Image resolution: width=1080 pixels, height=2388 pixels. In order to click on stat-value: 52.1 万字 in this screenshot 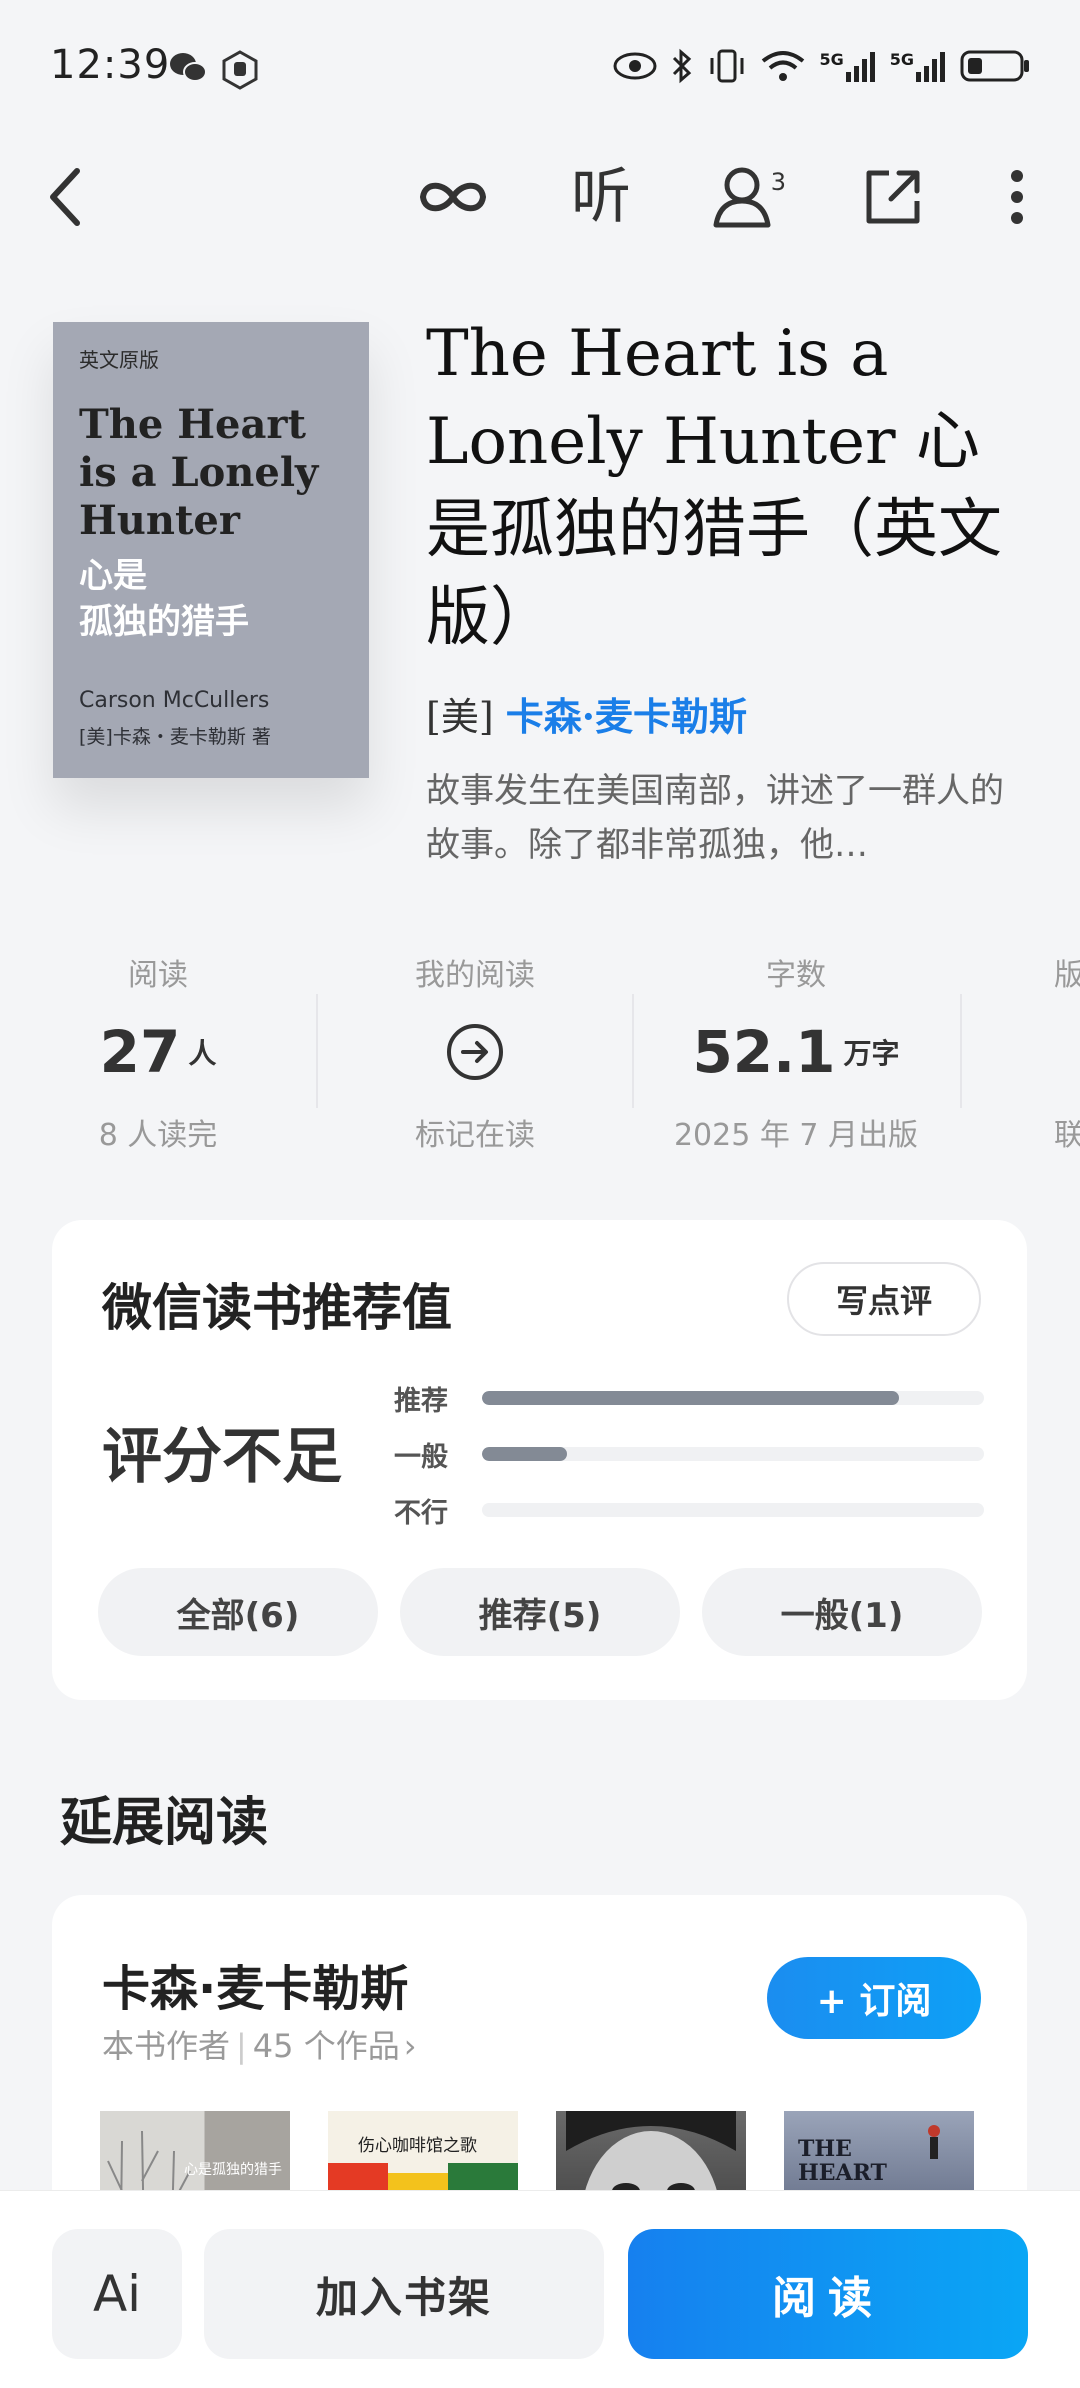, I will do `click(796, 1052)`.